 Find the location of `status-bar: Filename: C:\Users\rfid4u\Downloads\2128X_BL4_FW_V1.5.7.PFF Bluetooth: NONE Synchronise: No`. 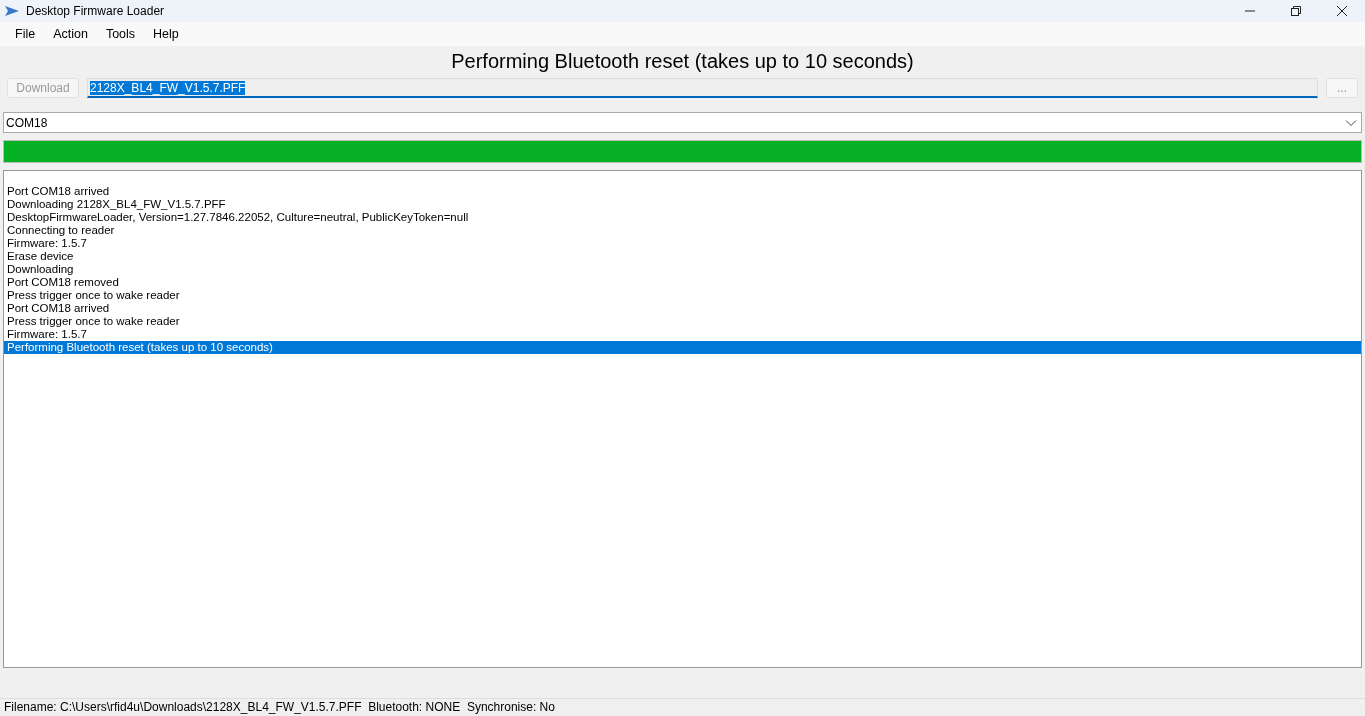

status-bar: Filename: C:\Users\rfid4u\Downloads\2128X_BL4_FW_V1.5.7.PFF Bluetooth: NONE Synchronise: No is located at coordinates (682, 707).